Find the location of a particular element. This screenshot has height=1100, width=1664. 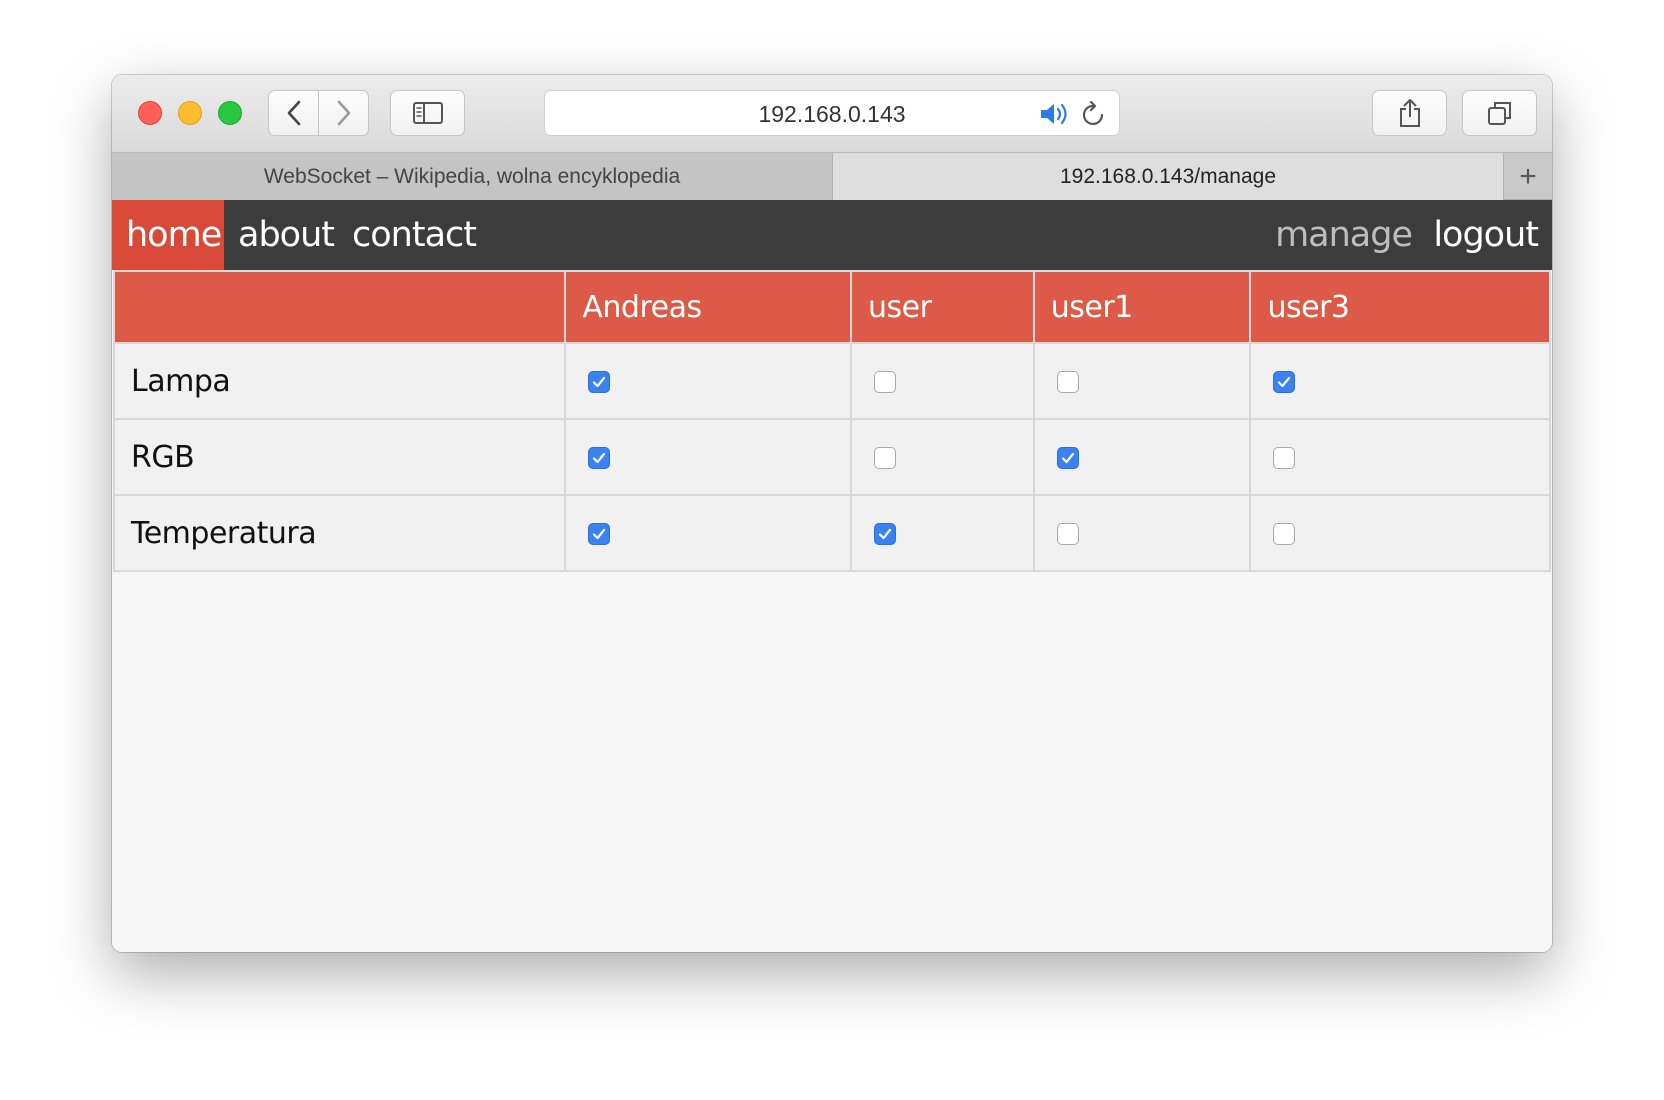

new-tab-button: + is located at coordinates (1528, 176).